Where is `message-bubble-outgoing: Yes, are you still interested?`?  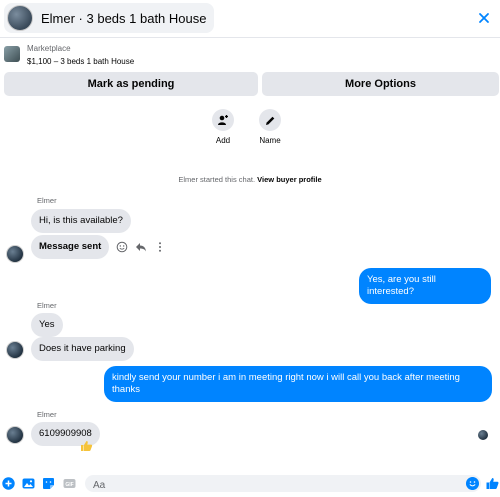 message-bubble-outgoing: Yes, are you still interested? is located at coordinates (425, 286).